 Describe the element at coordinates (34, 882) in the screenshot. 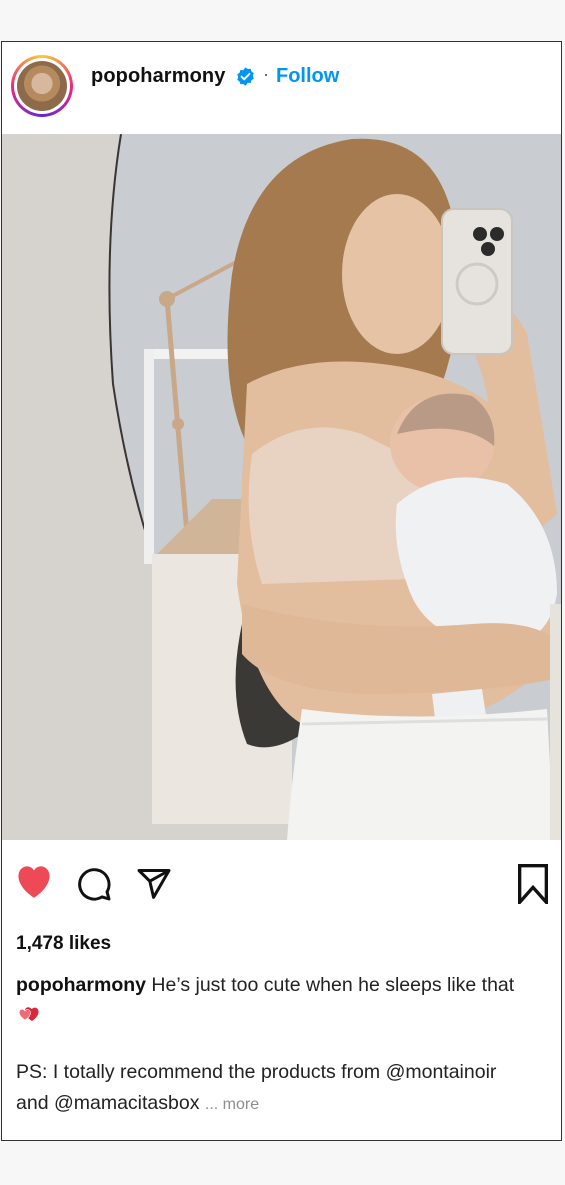

I see `heart-icon` at that location.